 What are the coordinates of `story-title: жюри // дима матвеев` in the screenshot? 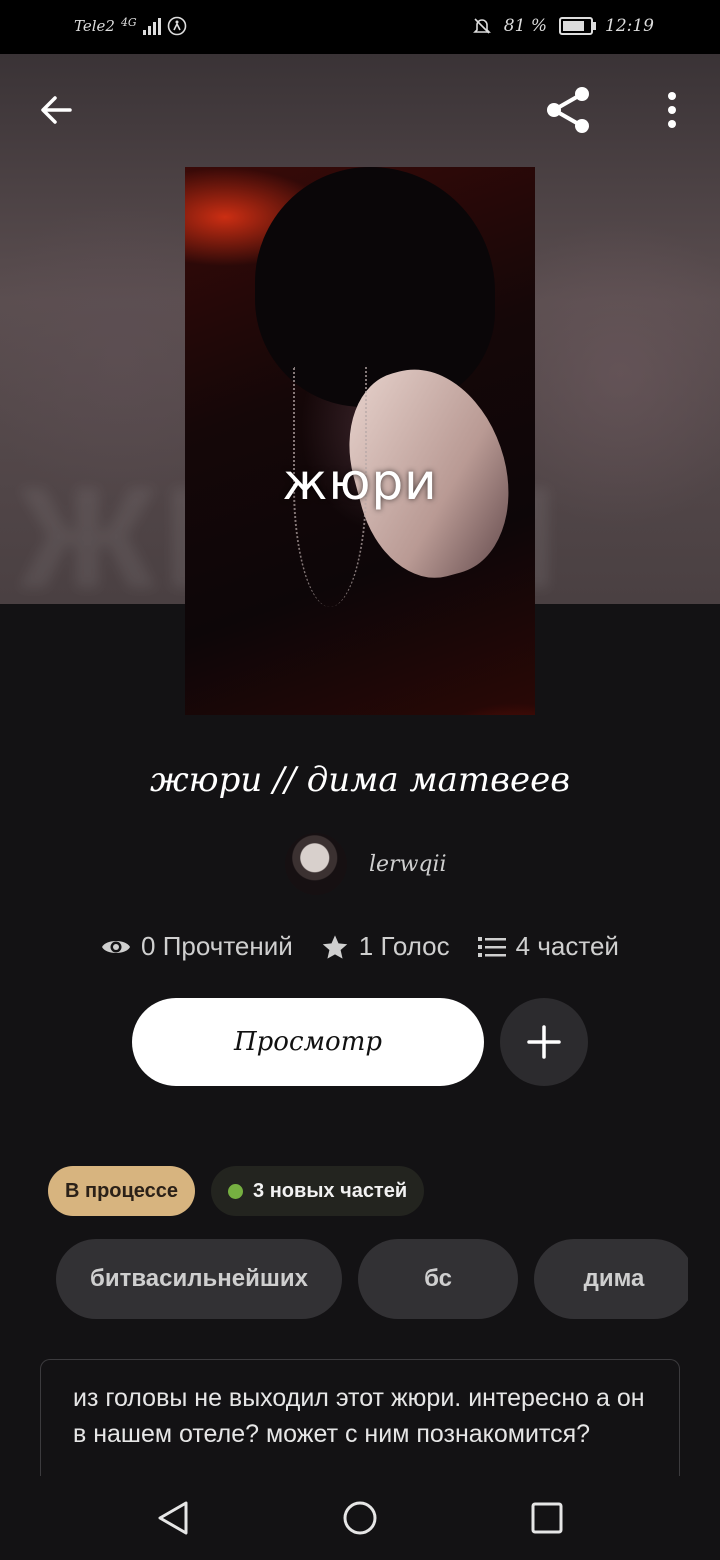 It's located at (359, 780).